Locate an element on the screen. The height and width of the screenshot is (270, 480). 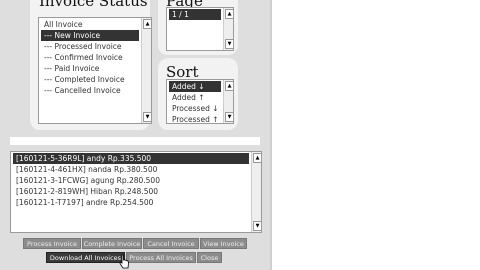
invoice-list-item: [160121-2-819WH] Hiban Rp.248.500 is located at coordinates (131, 191).